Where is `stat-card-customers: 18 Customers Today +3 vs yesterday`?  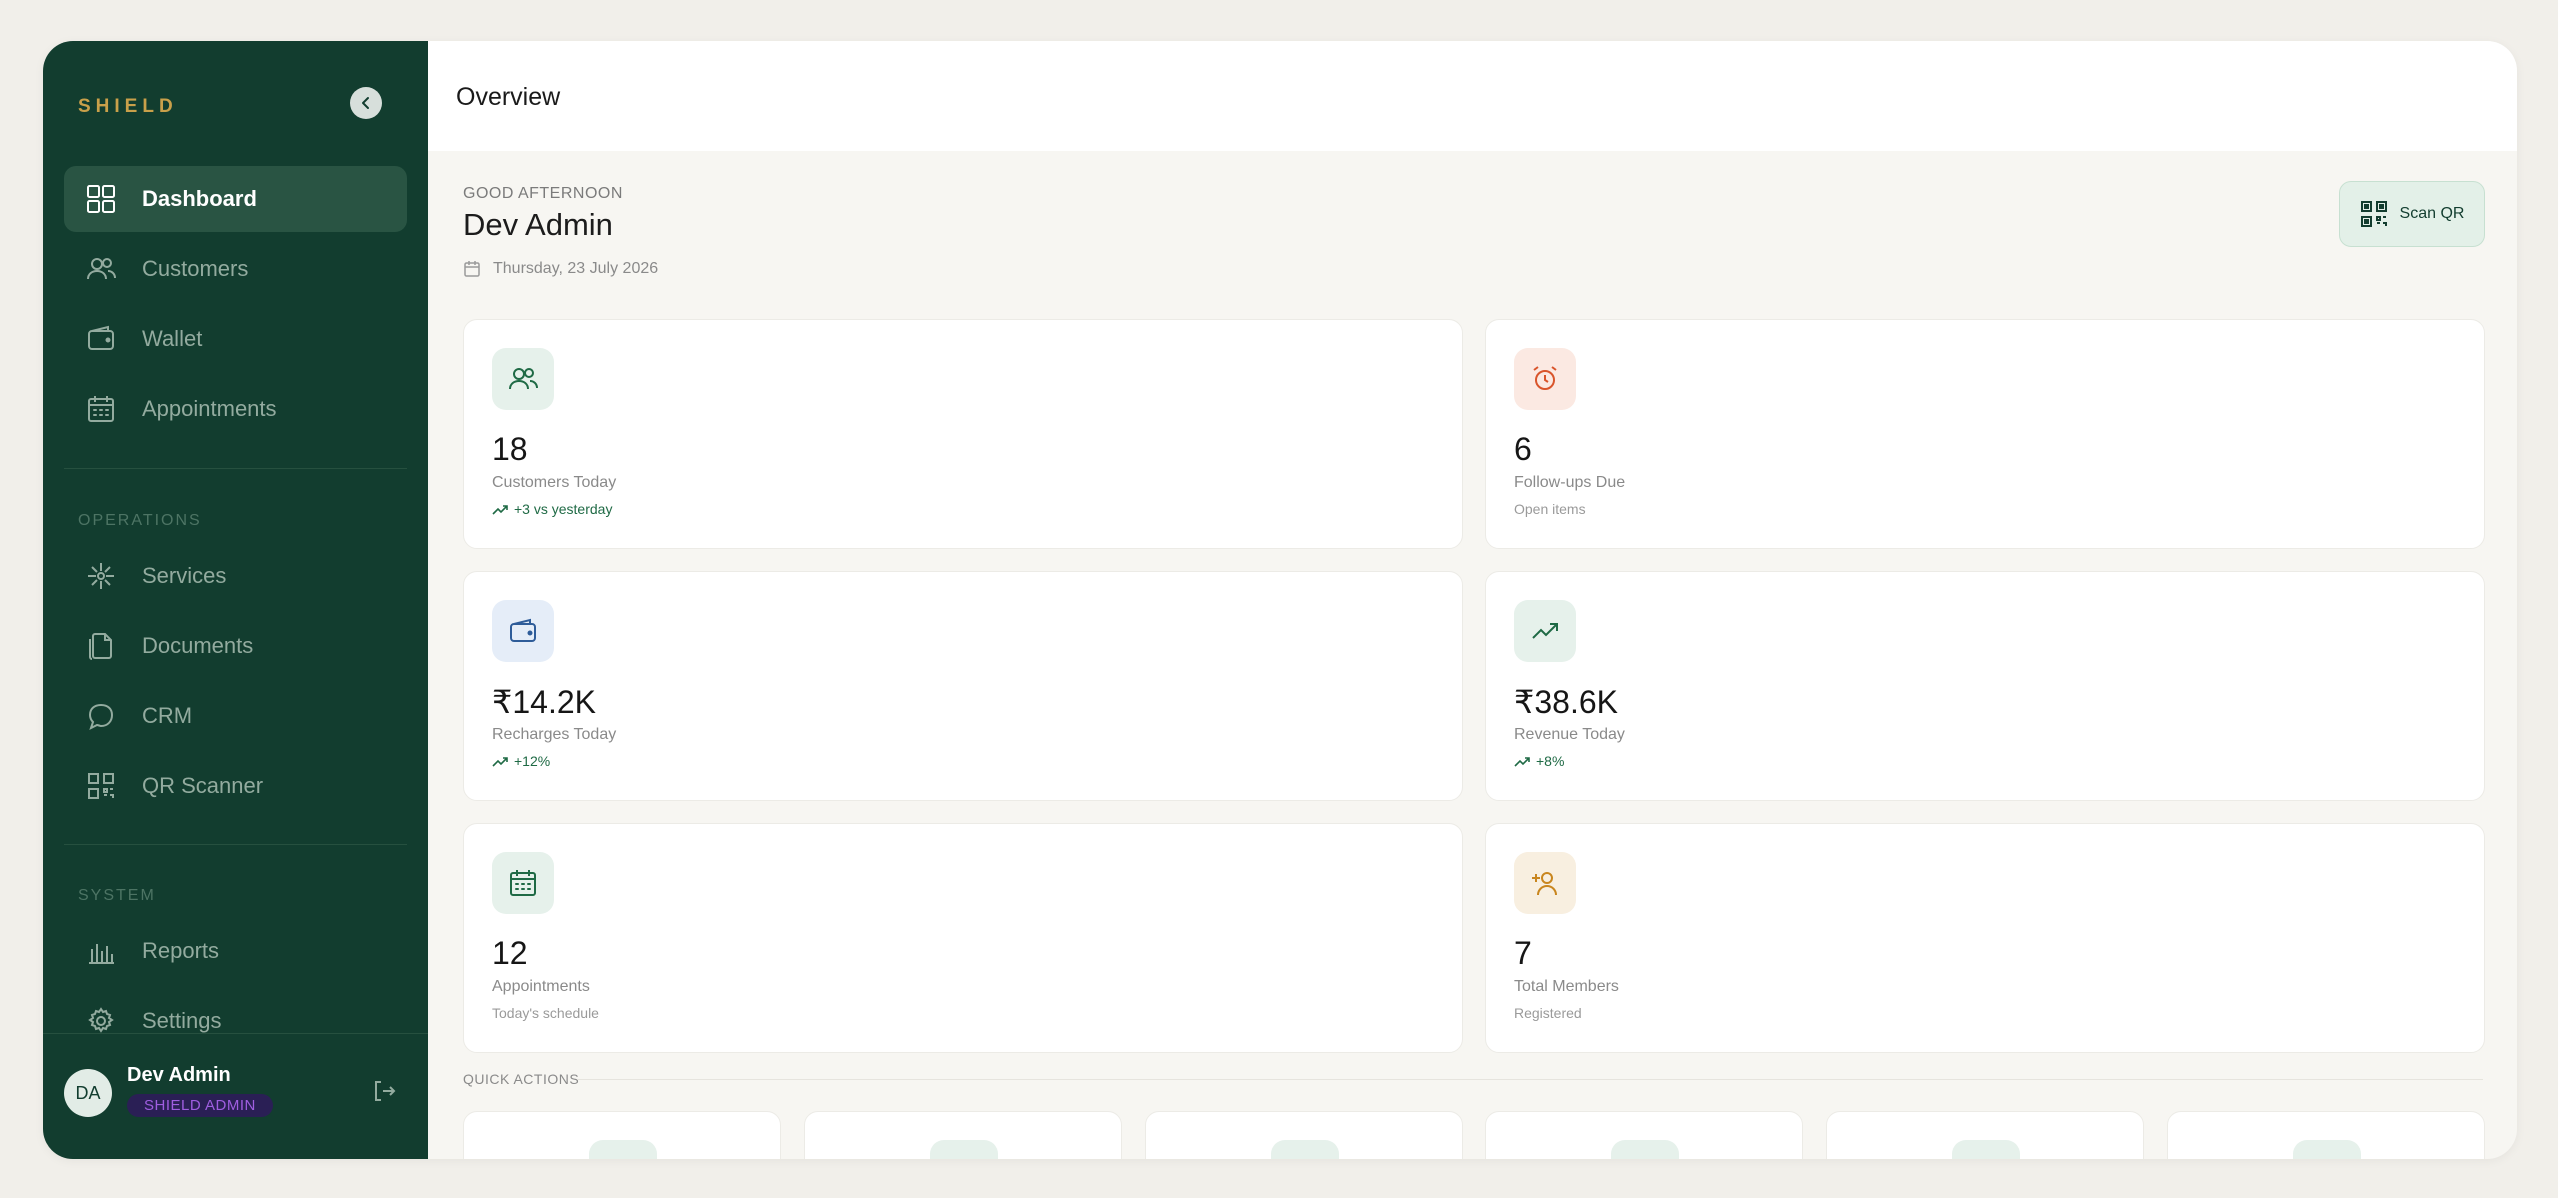 stat-card-customers: 18 Customers Today +3 vs yesterday is located at coordinates (963, 434).